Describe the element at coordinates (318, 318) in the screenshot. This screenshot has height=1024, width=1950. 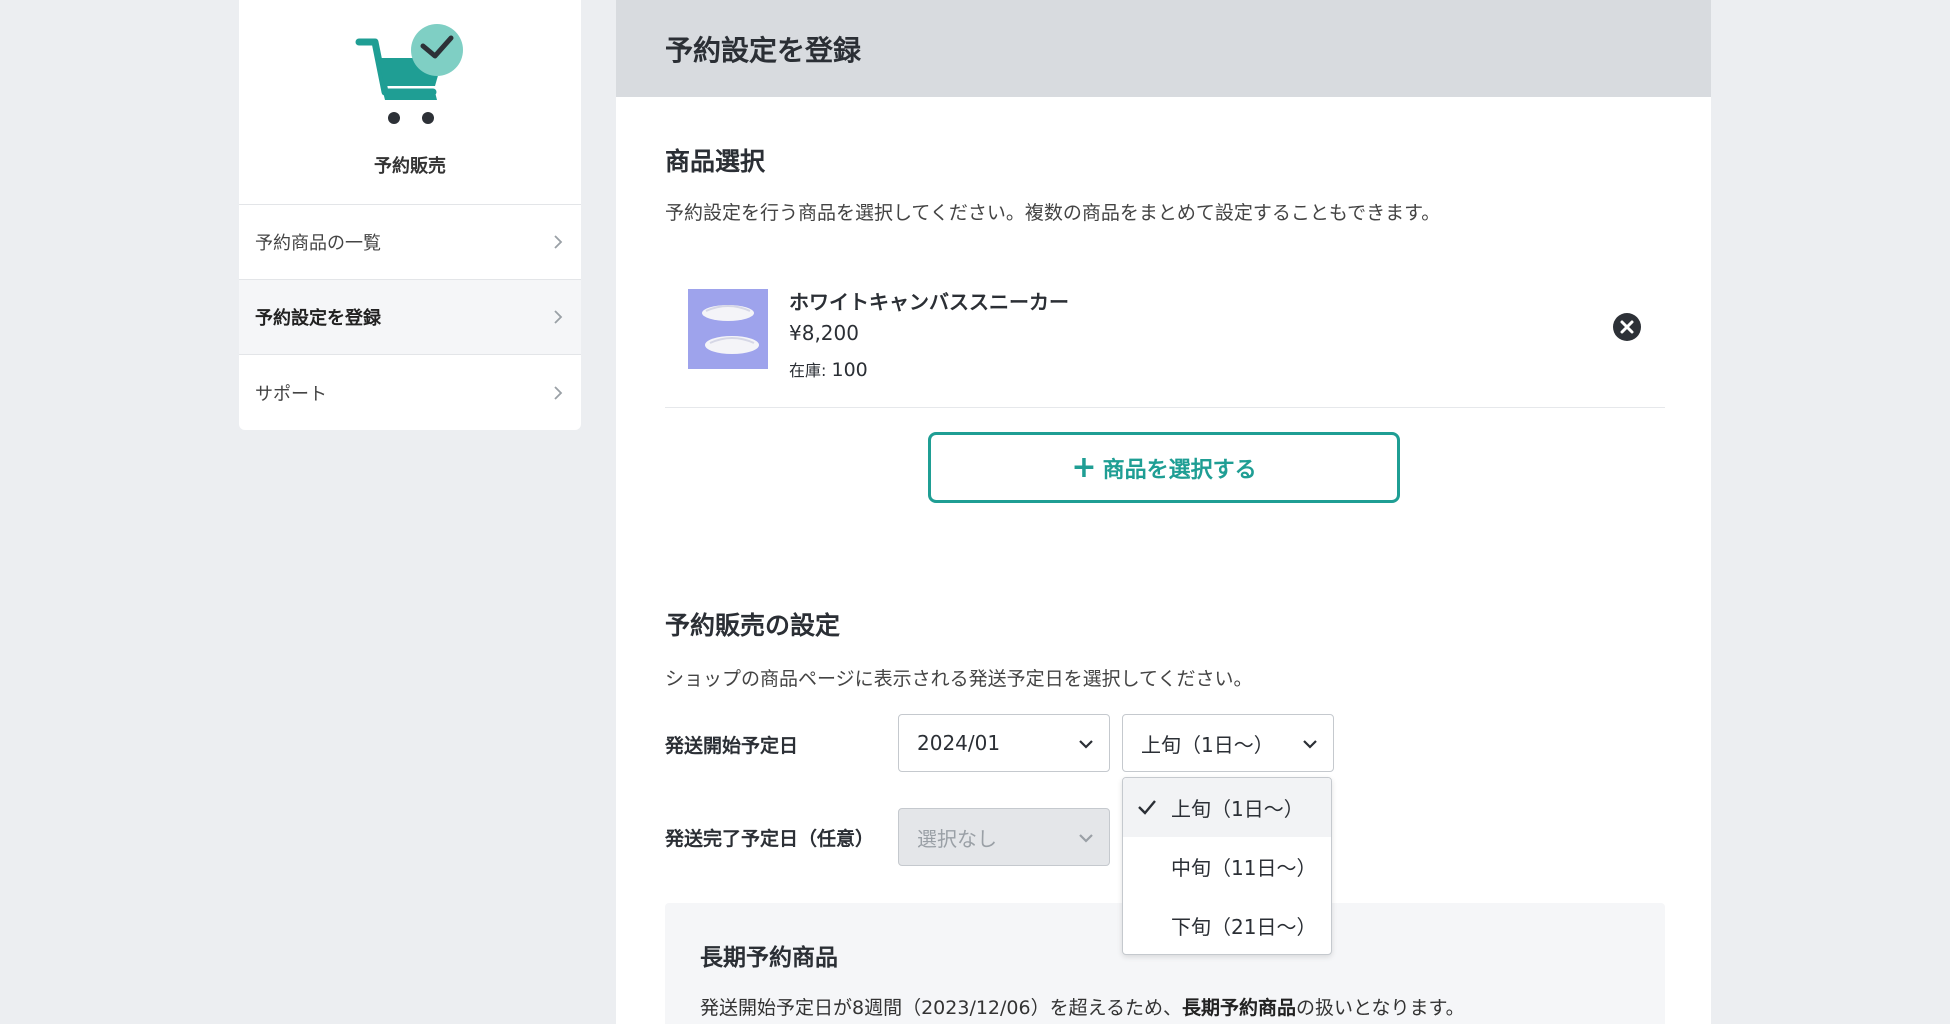
I see `sidebar-item-label: 予約設定を登録` at that location.